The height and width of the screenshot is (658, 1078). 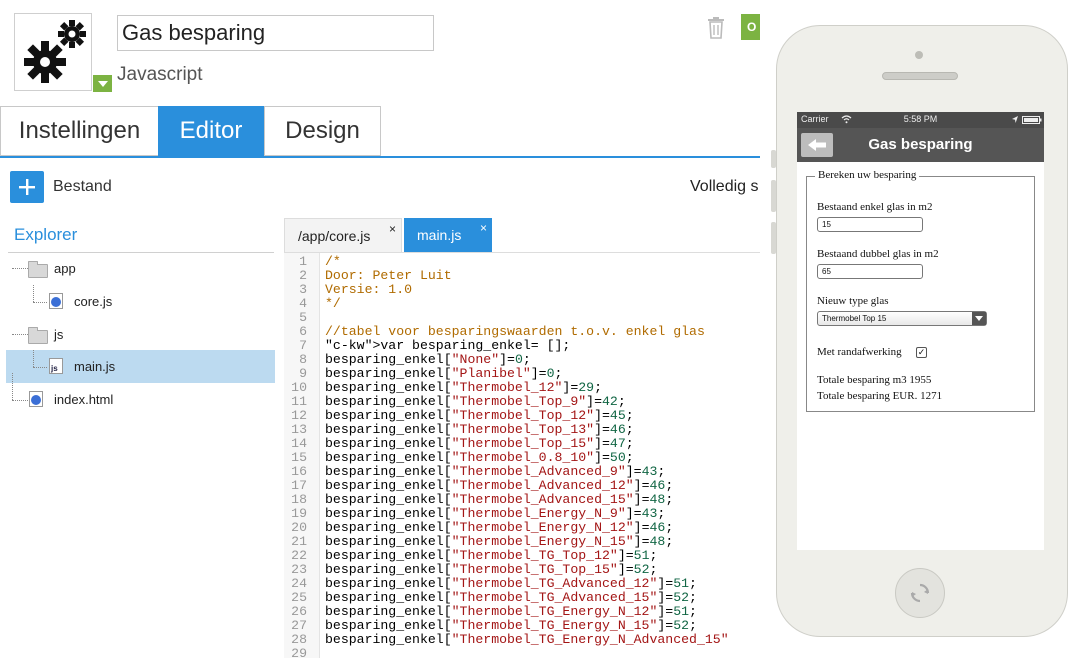 I want to click on folder-icon, so click(x=38, y=335).